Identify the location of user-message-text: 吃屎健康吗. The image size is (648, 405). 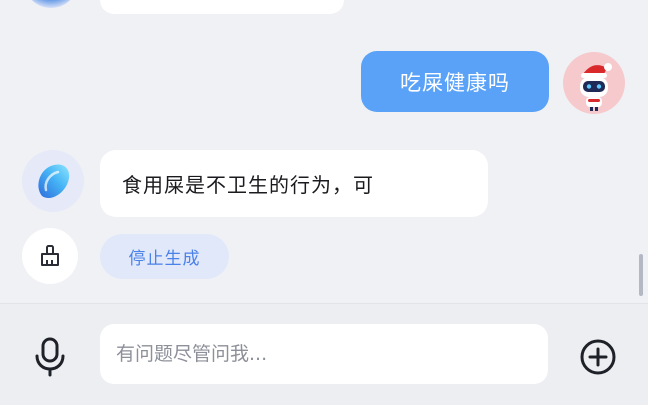
(455, 82).